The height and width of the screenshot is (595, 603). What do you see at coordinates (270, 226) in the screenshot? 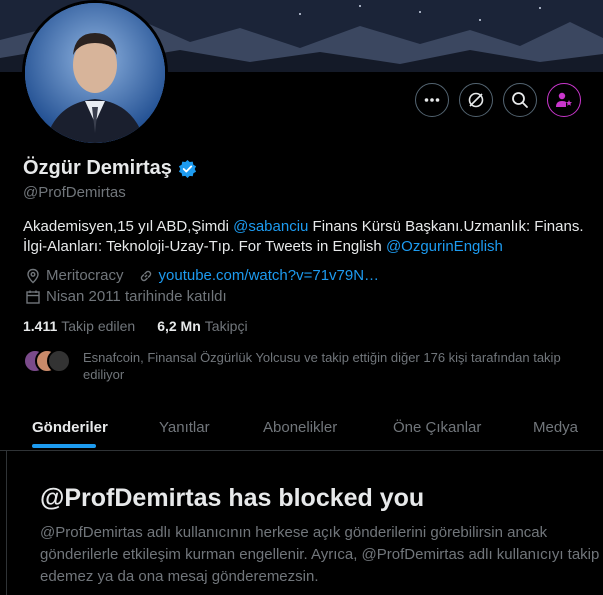
I see `bio-mention-link: @sabanciu` at bounding box center [270, 226].